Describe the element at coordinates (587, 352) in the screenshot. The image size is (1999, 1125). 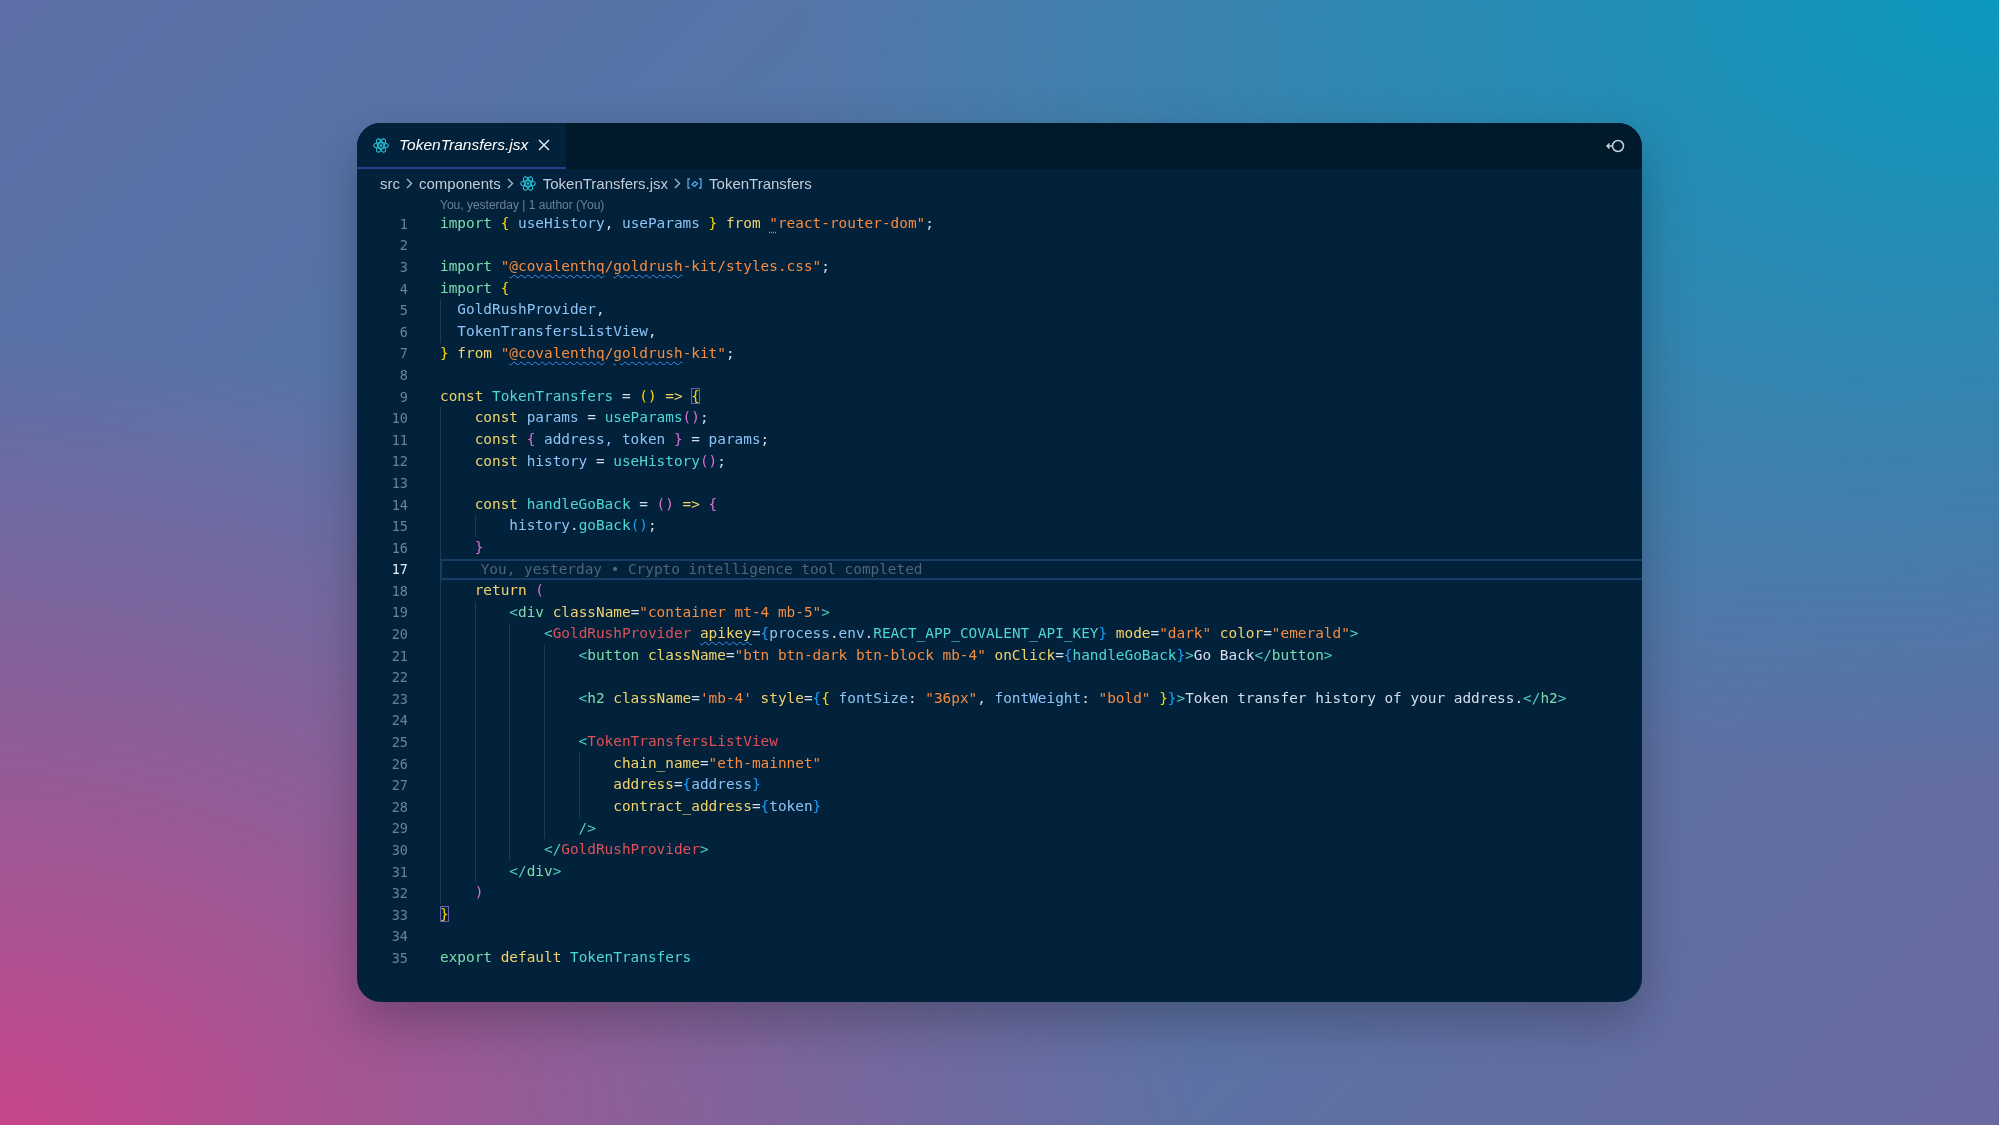
I see `code-line: } from "@covalenthq/goldrush-kit";` at that location.